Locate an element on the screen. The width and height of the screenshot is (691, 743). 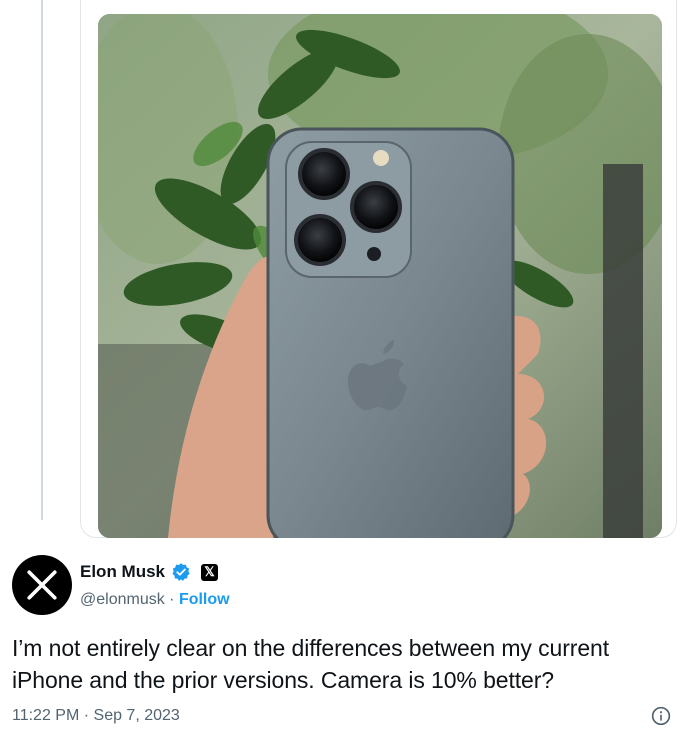
author-name: Elon Musk is located at coordinates (122, 572).